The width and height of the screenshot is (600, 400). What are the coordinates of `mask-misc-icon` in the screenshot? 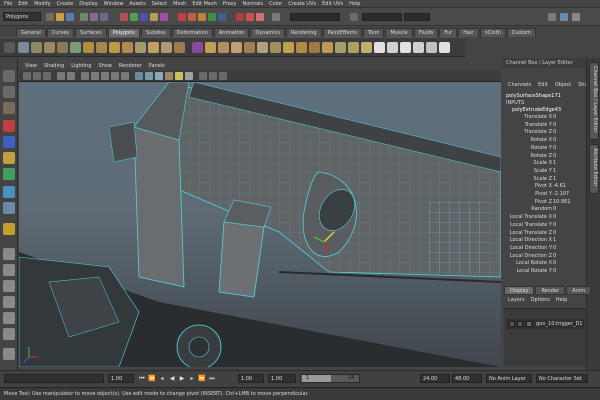 It's located at (164, 17).